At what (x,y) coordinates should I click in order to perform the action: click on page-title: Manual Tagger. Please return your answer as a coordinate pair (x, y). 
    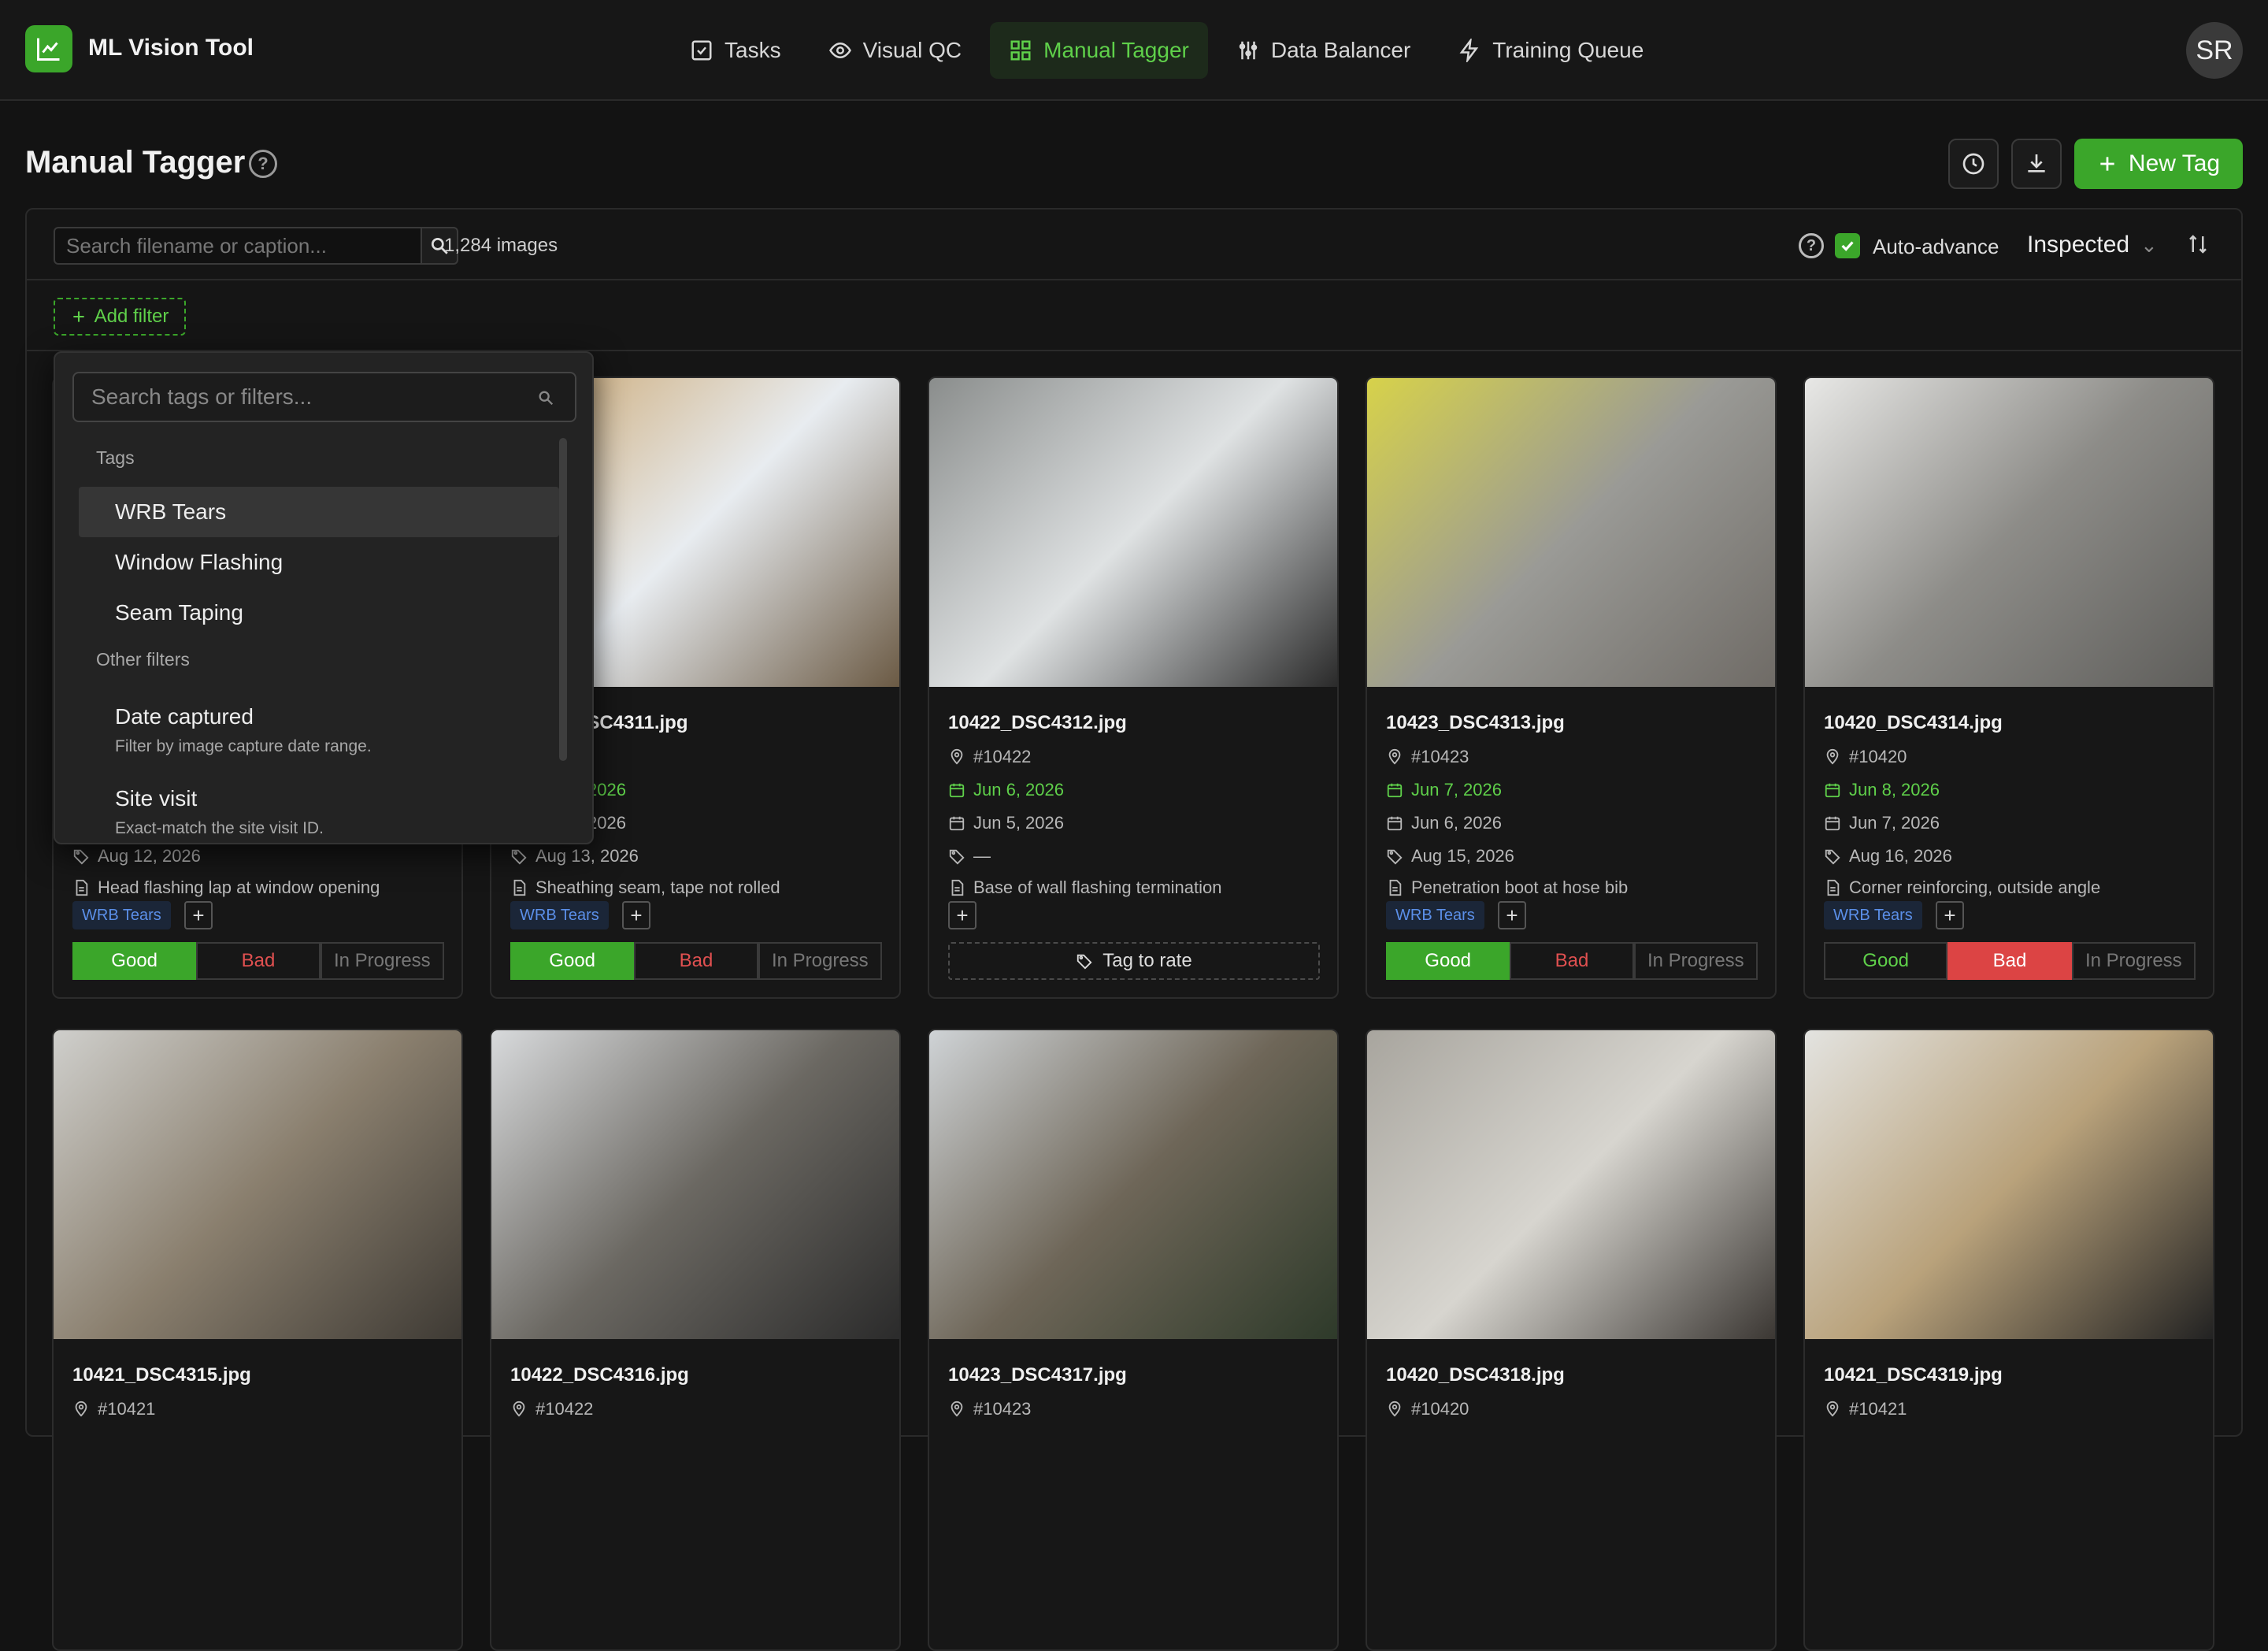
    Looking at the image, I should click on (135, 162).